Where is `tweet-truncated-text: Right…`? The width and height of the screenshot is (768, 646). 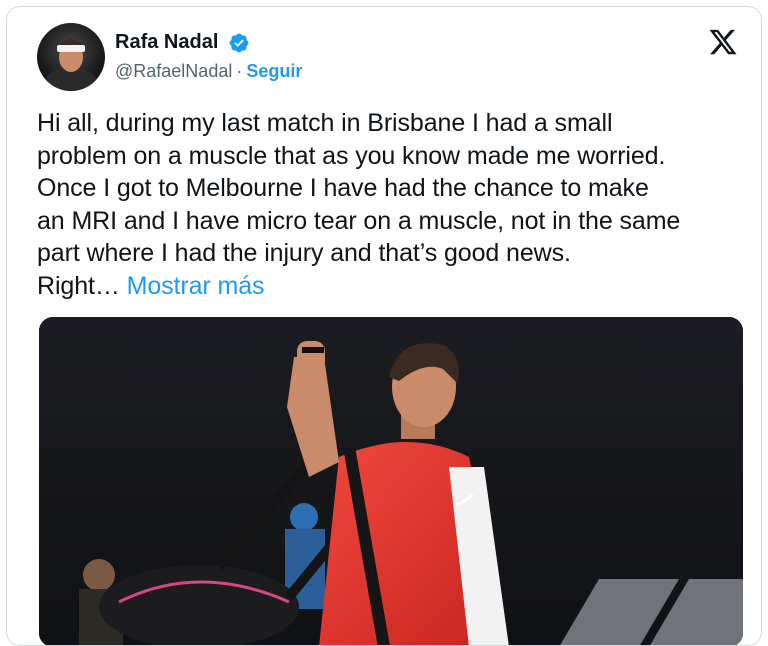 tweet-truncated-text: Right… is located at coordinates (78, 285).